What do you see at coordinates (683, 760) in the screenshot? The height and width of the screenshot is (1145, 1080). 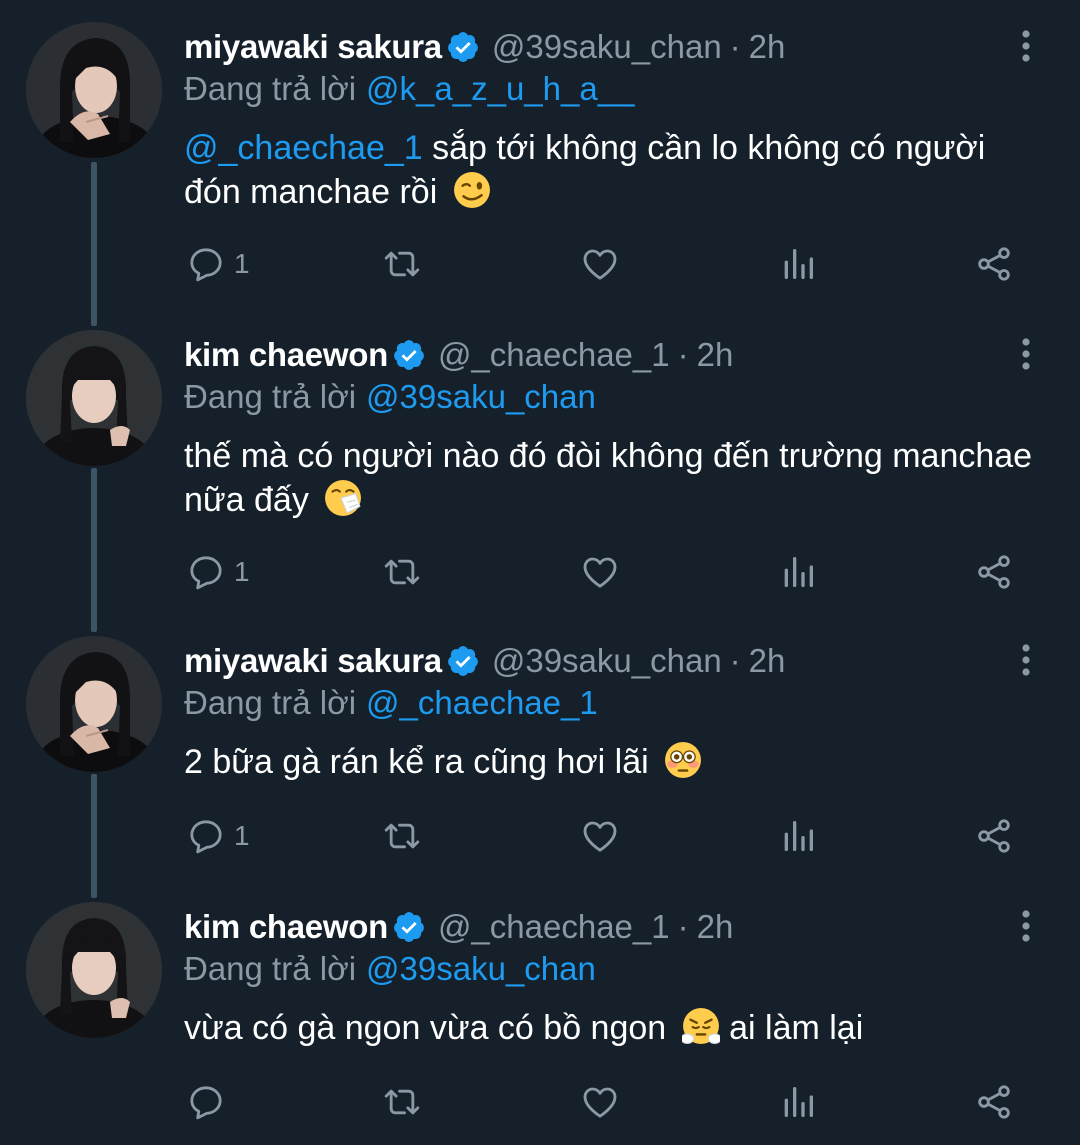 I see `flushed-face-emoji` at bounding box center [683, 760].